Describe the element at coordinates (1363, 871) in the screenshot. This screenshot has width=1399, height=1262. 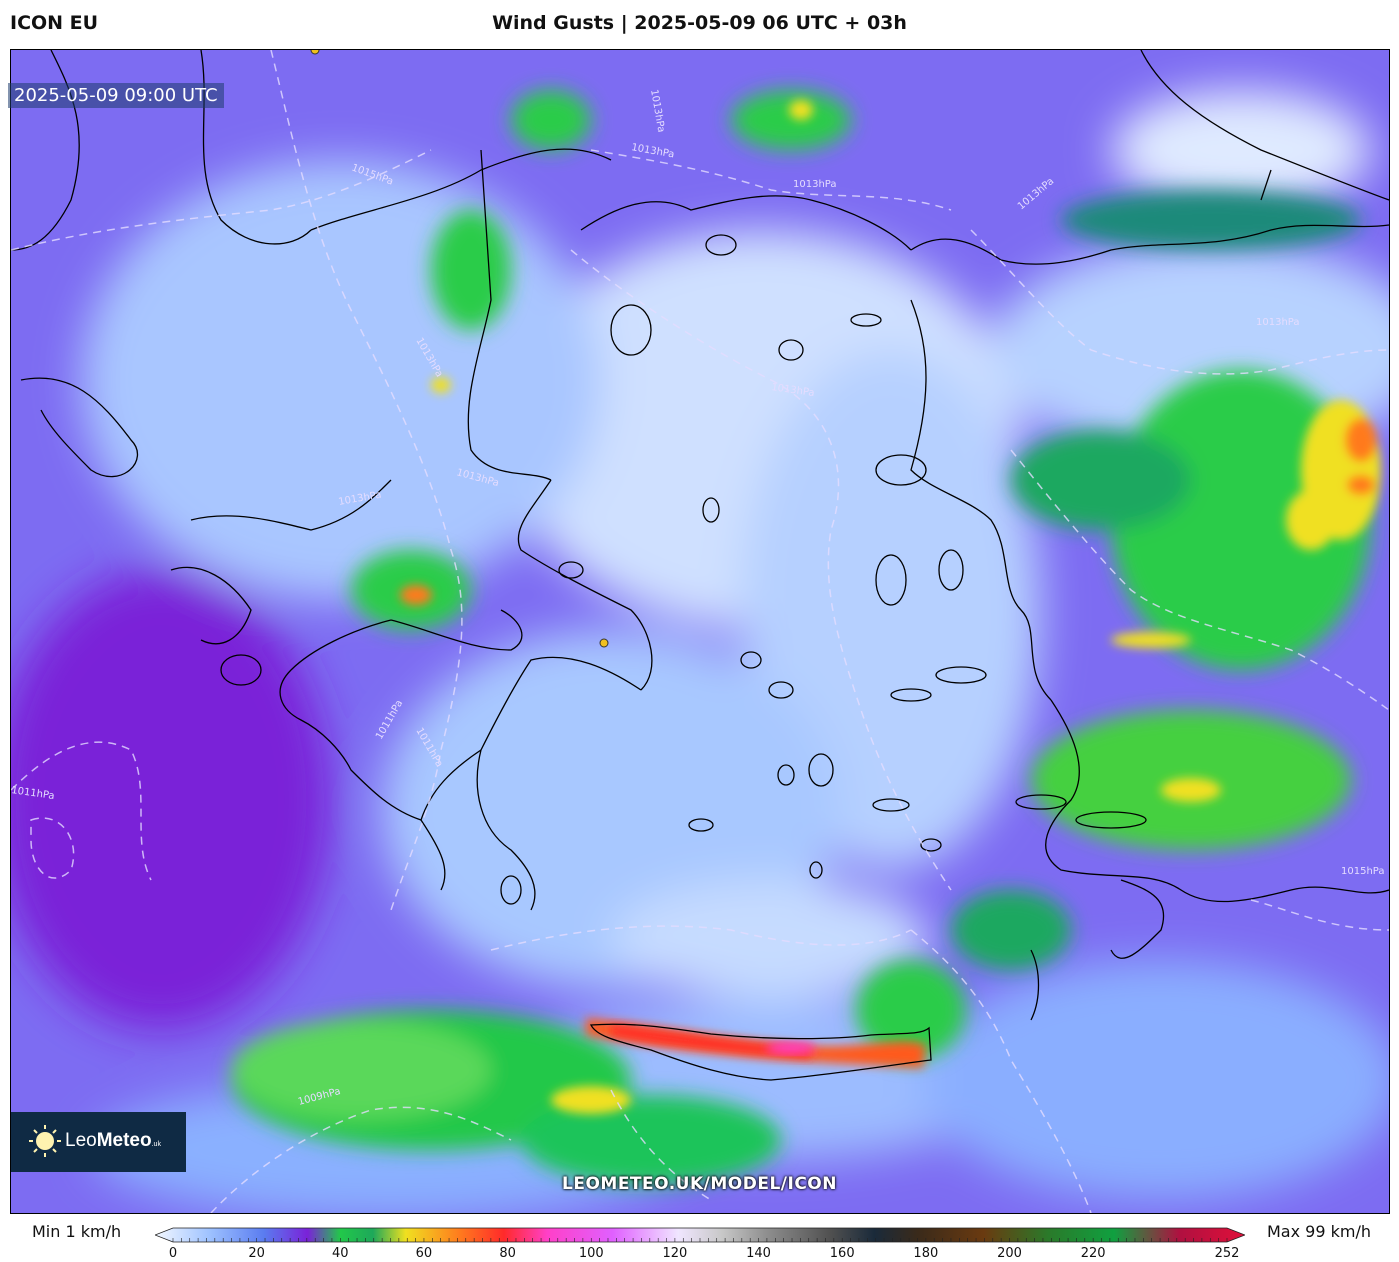
I see `isobar-label: 1015hPa` at that location.